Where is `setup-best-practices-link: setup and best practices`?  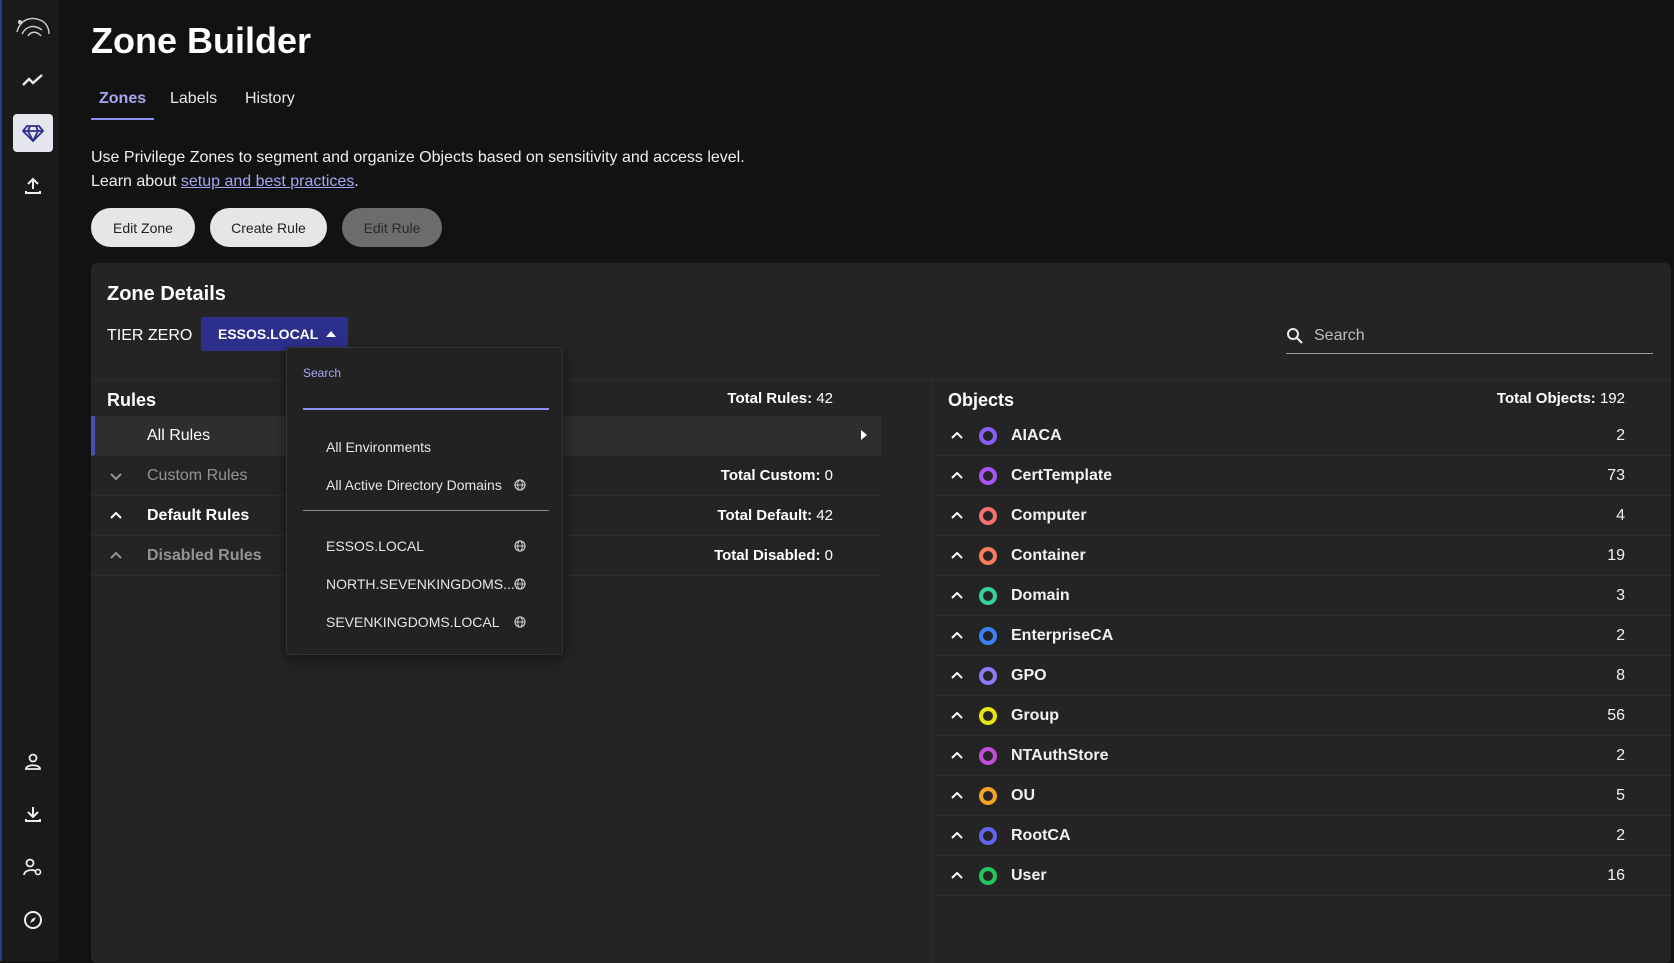 setup-best-practices-link: setup and best practices is located at coordinates (267, 181).